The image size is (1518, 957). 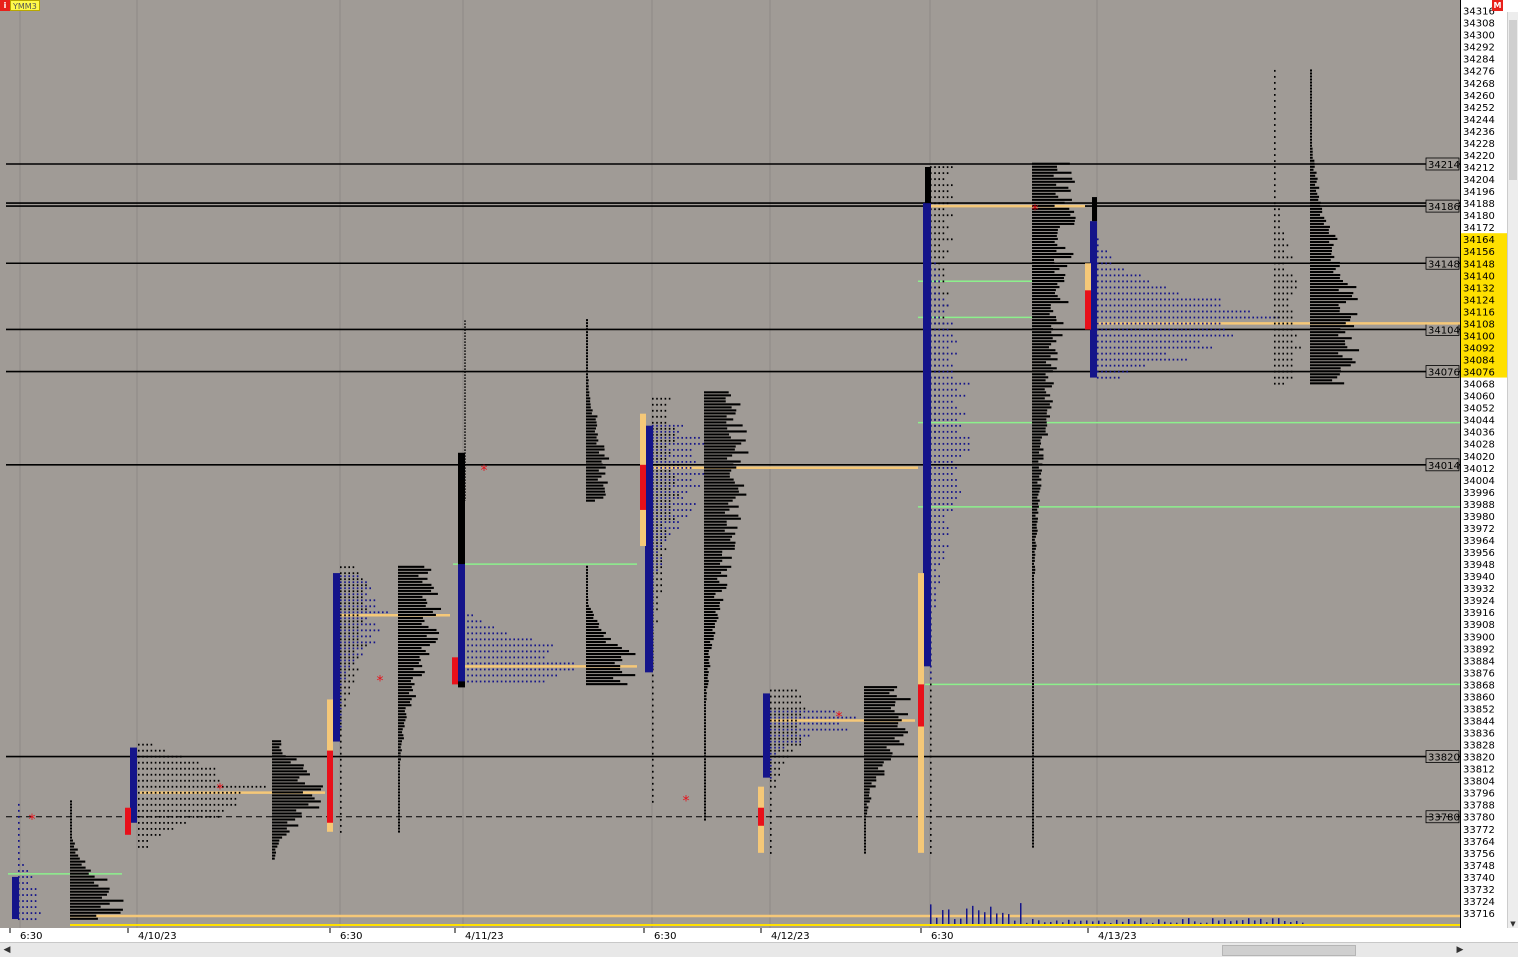 What do you see at coordinates (1479, 902) in the screenshot?
I see `price-tick-label: 33724` at bounding box center [1479, 902].